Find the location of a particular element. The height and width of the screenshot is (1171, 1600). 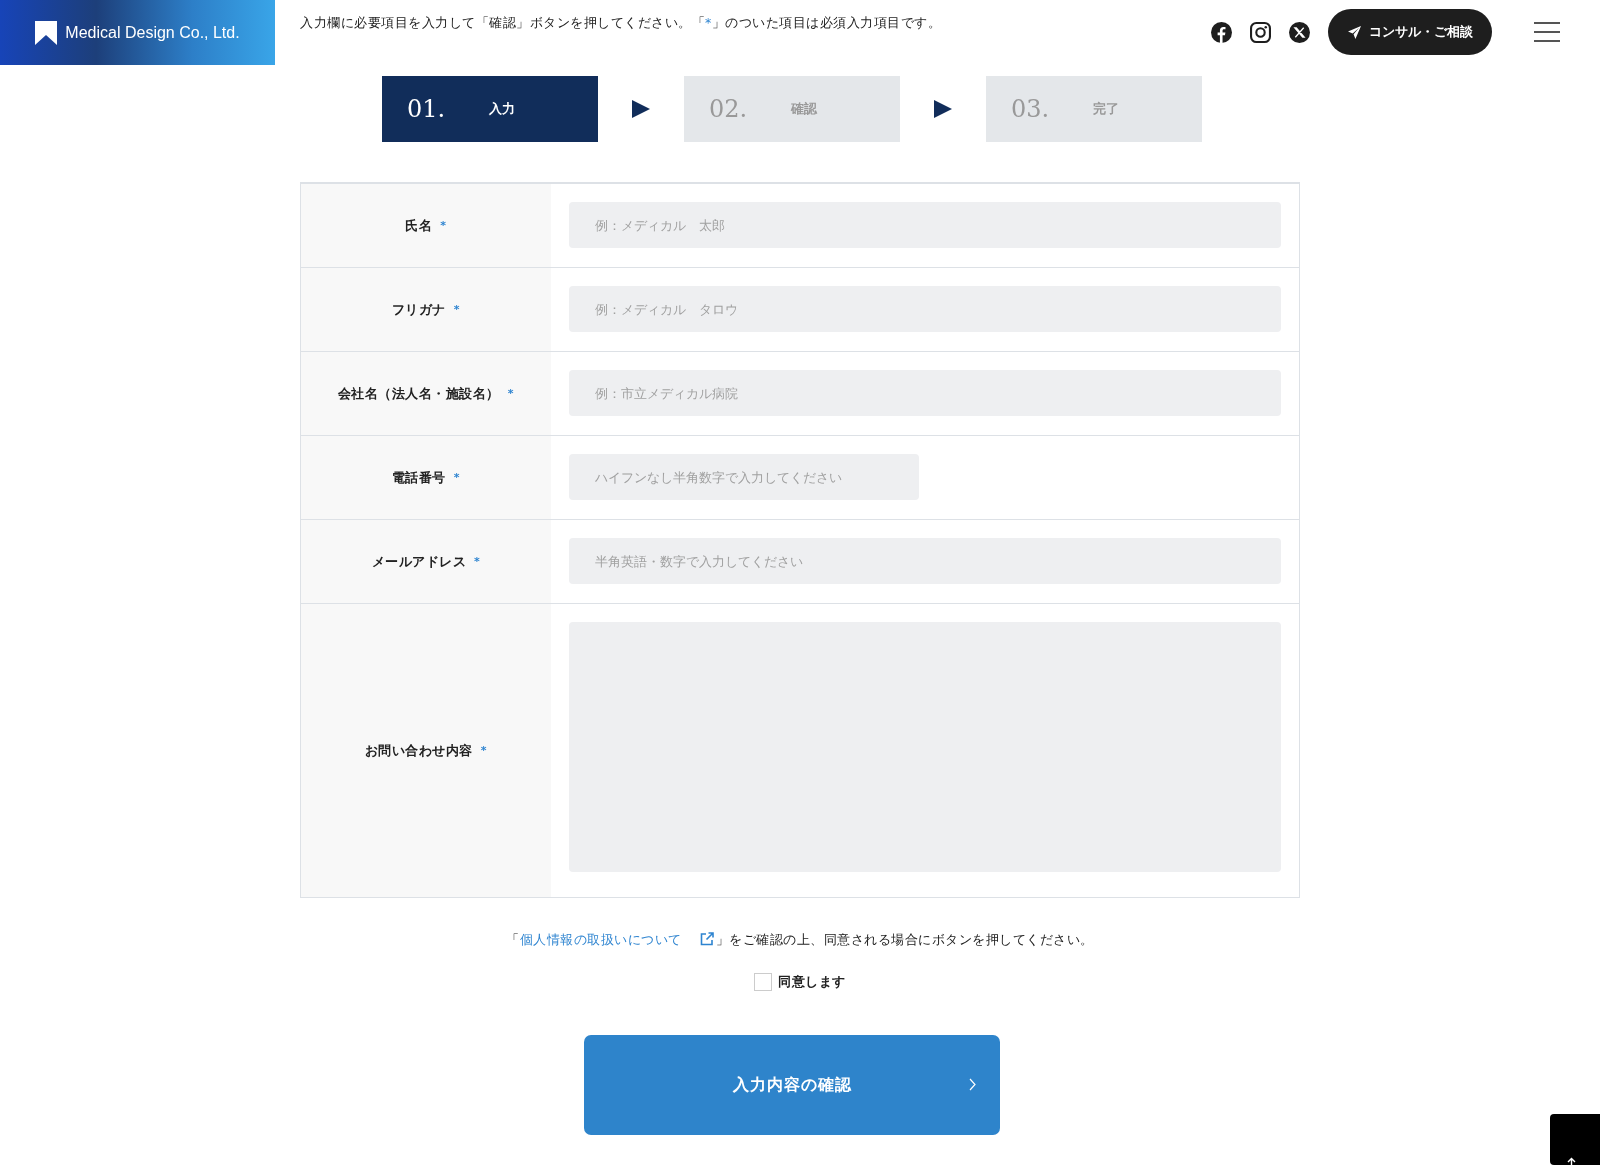

input-field: 例：メディカル 太郎 is located at coordinates (925, 225).